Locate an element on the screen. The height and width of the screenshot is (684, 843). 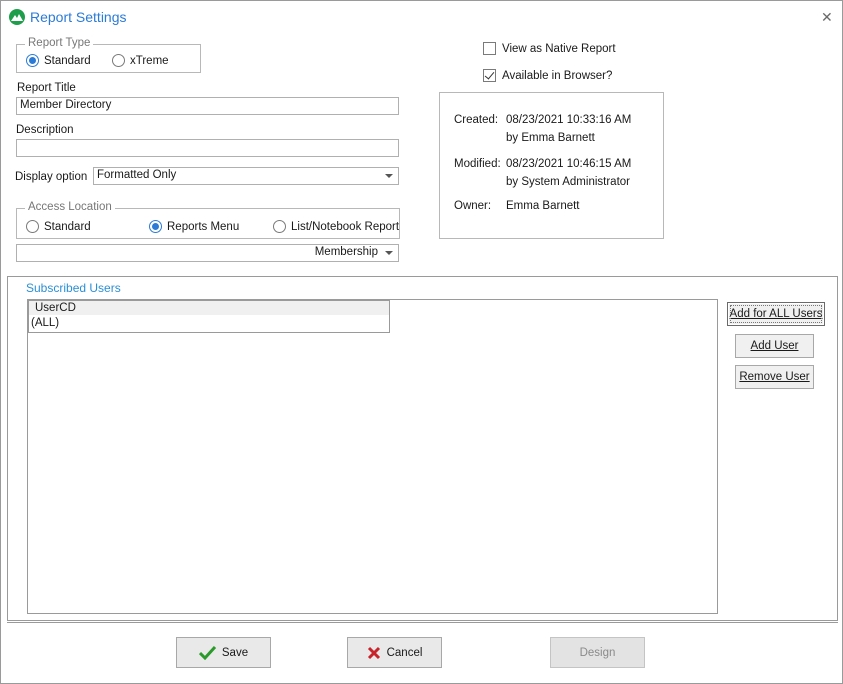
display-option-label: Display option is located at coordinates (51, 177).